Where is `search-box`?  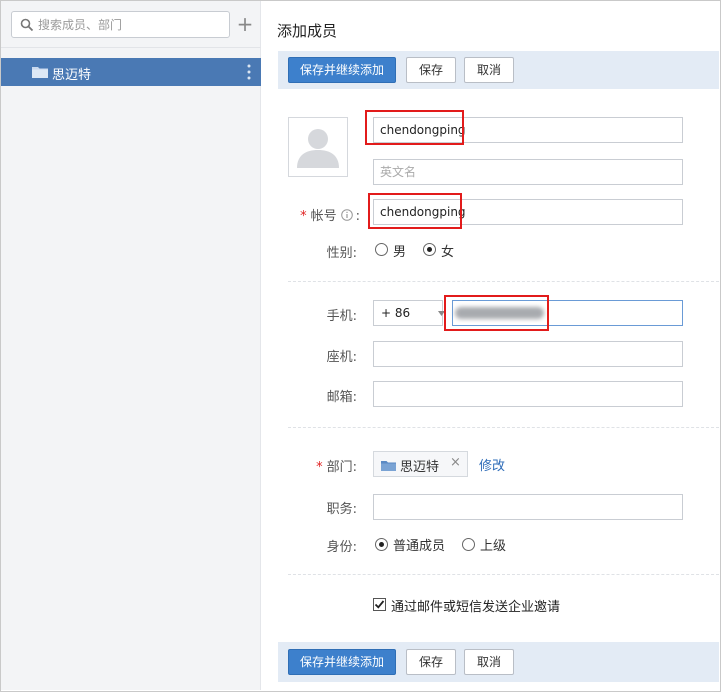 search-box is located at coordinates (120, 24).